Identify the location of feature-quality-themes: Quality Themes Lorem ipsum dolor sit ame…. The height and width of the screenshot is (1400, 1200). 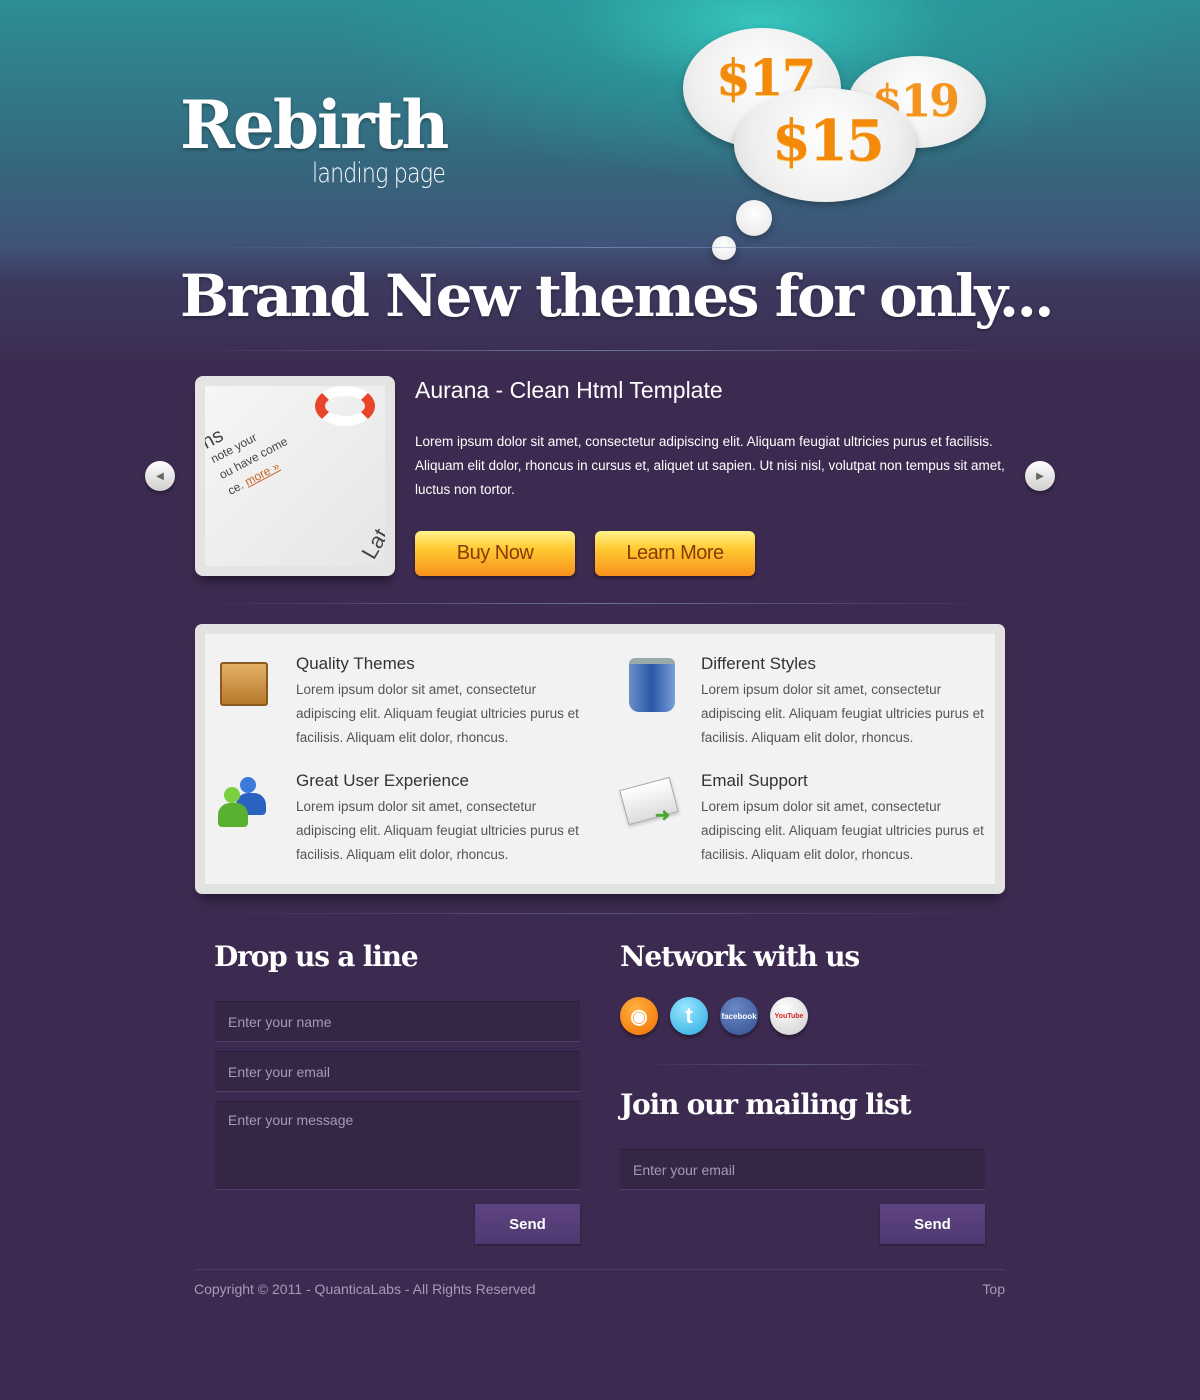
(448, 702).